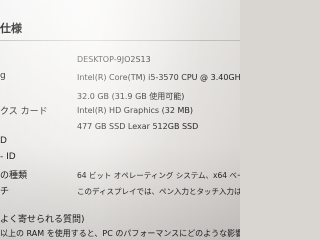  I want to click on faq-question-ram-link: 以上の RAM を使用すると、PC のパフォーマンスにどのような影響がありますか, so click(120, 233).